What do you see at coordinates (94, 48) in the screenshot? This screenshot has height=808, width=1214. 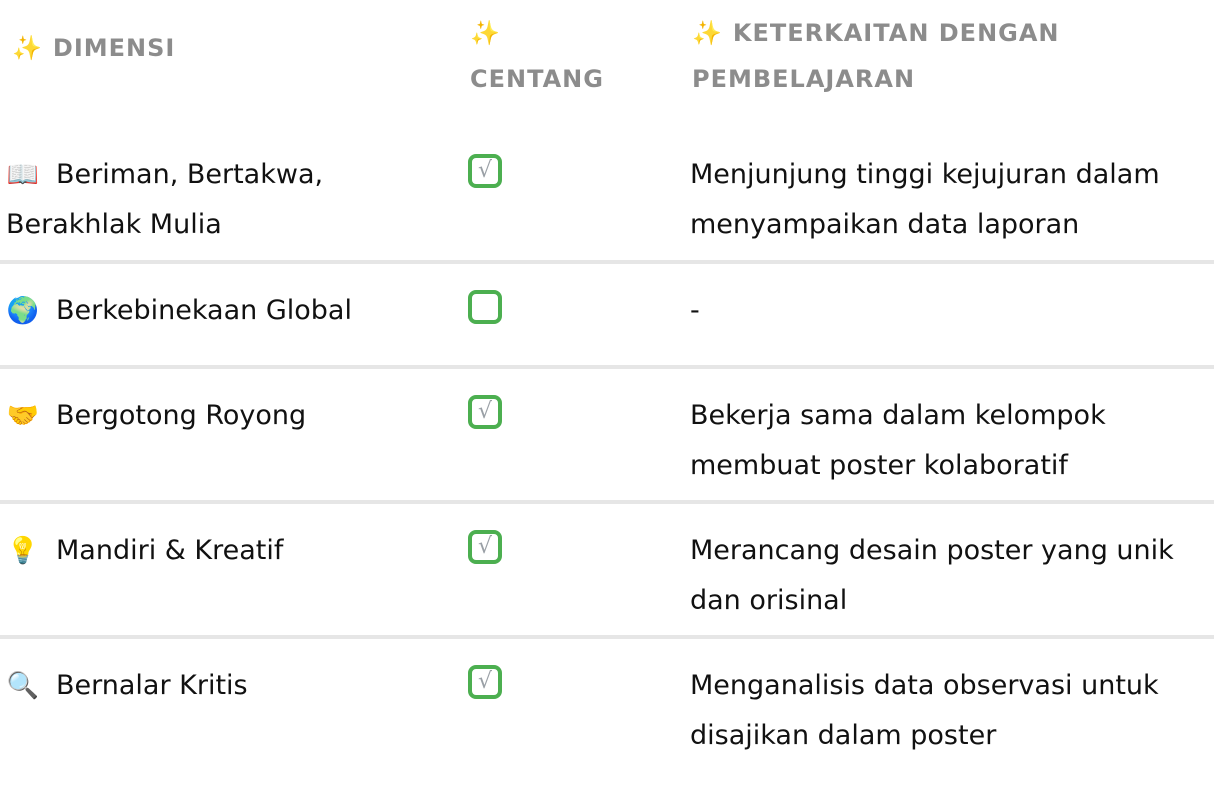 I see `header-dimensi: ✨ DIMENSI` at bounding box center [94, 48].